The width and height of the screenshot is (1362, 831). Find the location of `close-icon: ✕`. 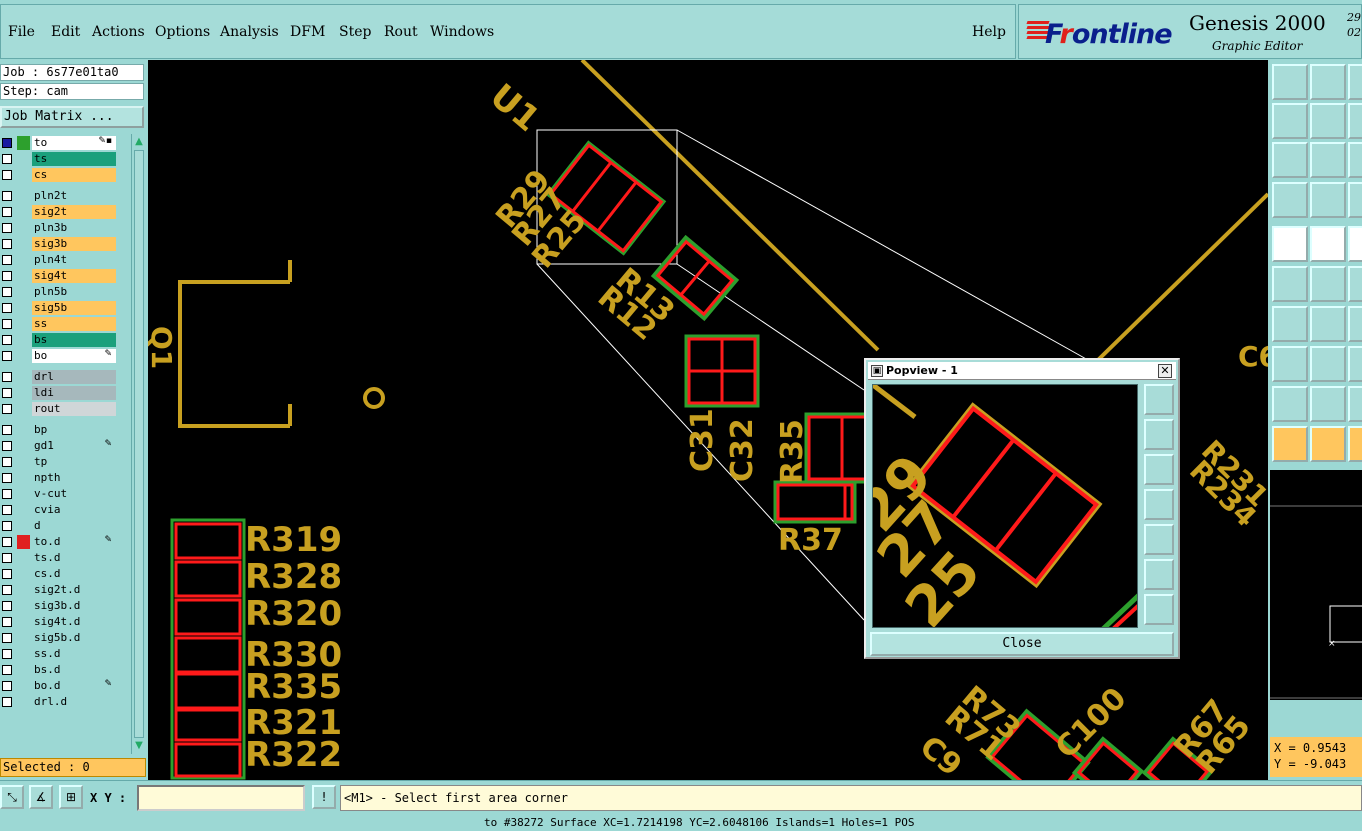

close-icon: ✕ is located at coordinates (1165, 371).